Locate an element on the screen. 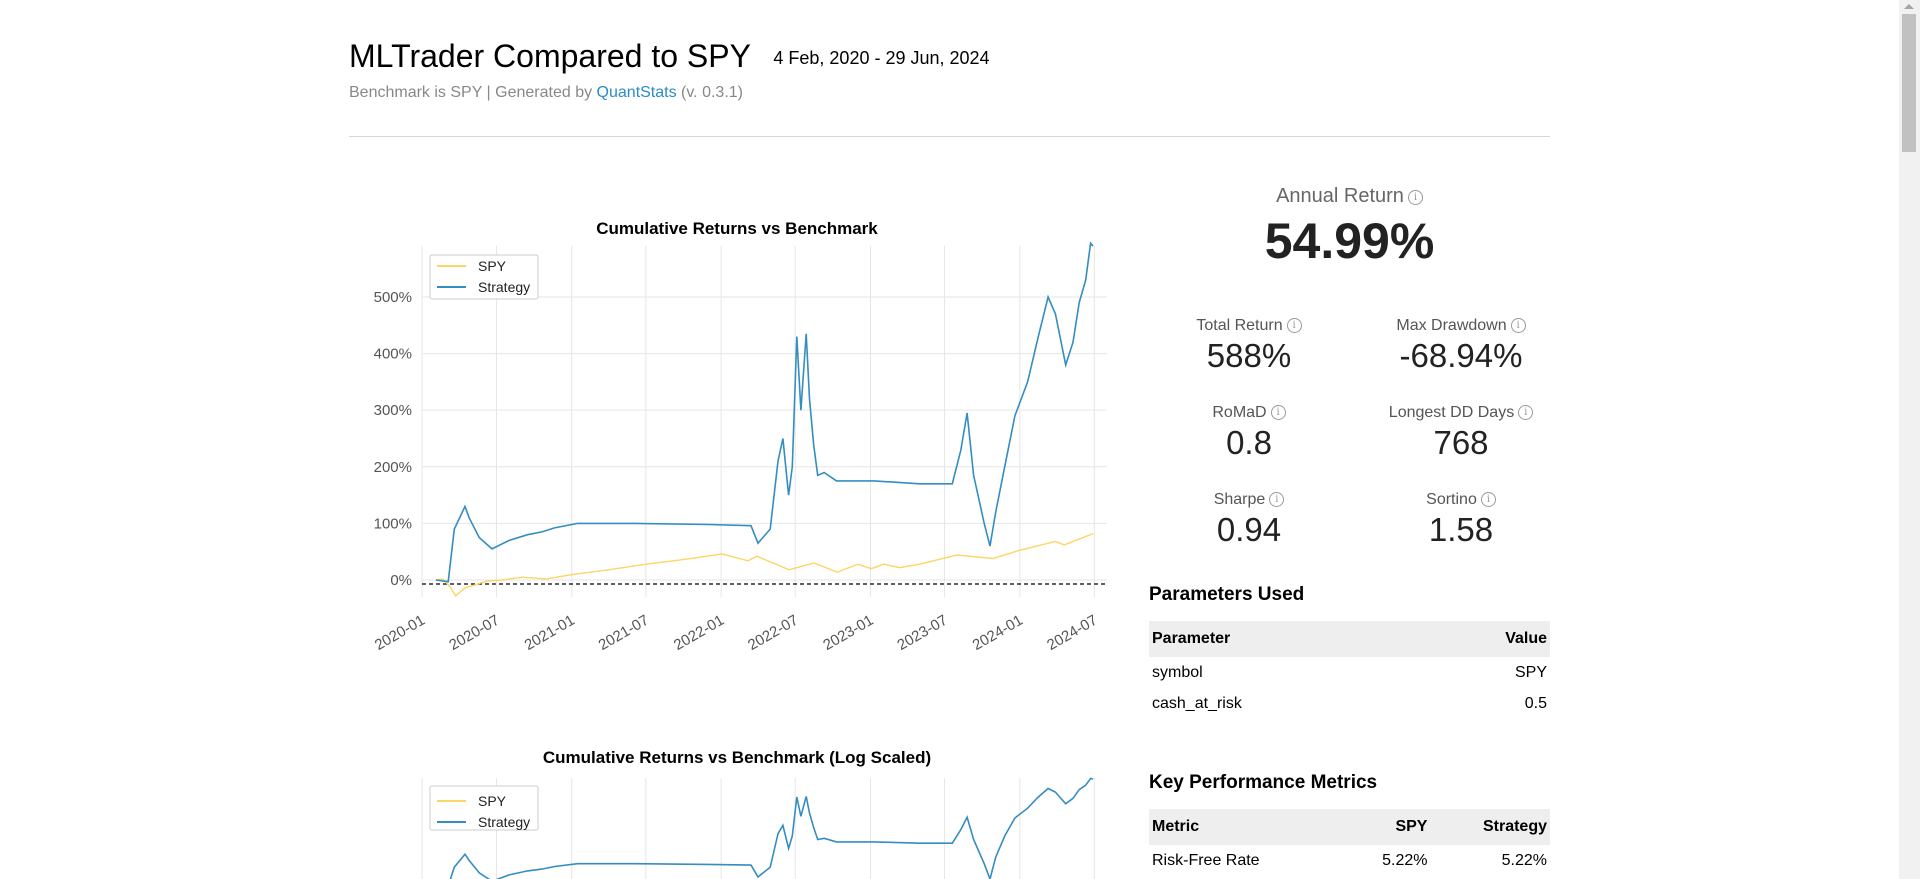 Image resolution: width=1920 pixels, height=879 pixels. metric-label: Total Return is located at coordinates (1239, 325).